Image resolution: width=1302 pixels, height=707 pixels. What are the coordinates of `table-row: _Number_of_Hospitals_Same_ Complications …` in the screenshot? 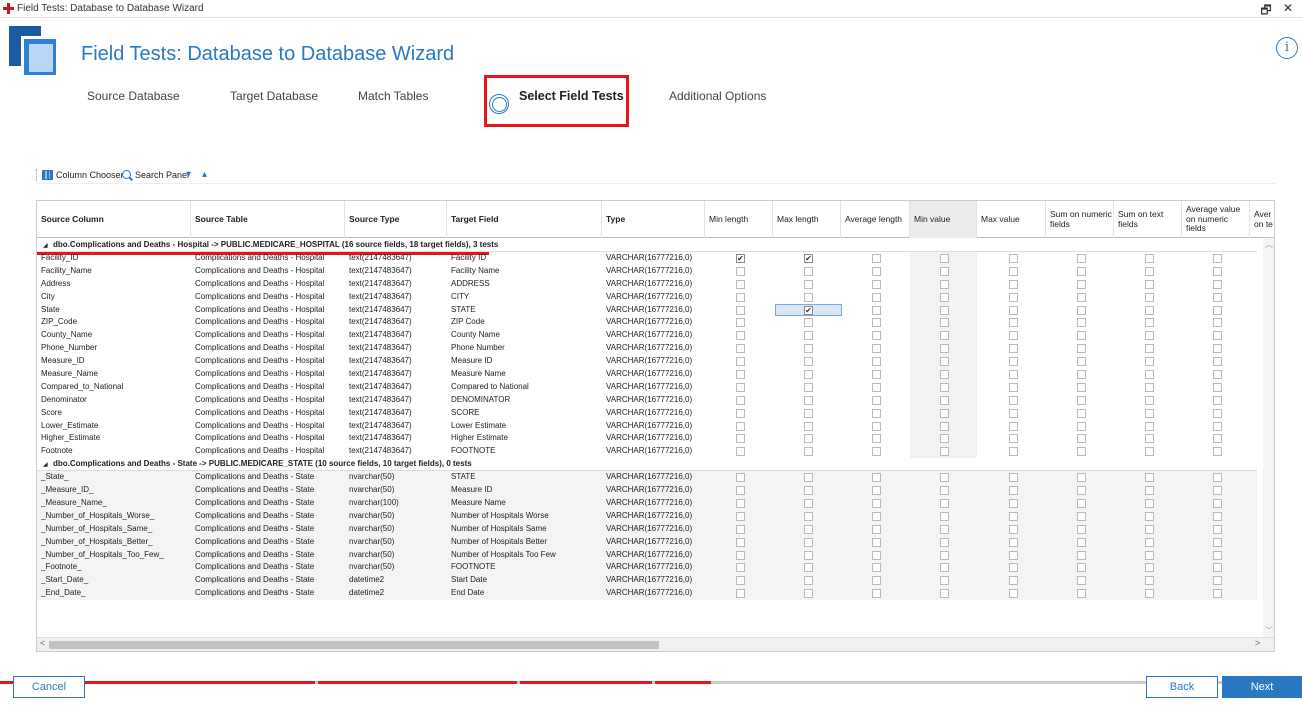 It's located at (647, 529).